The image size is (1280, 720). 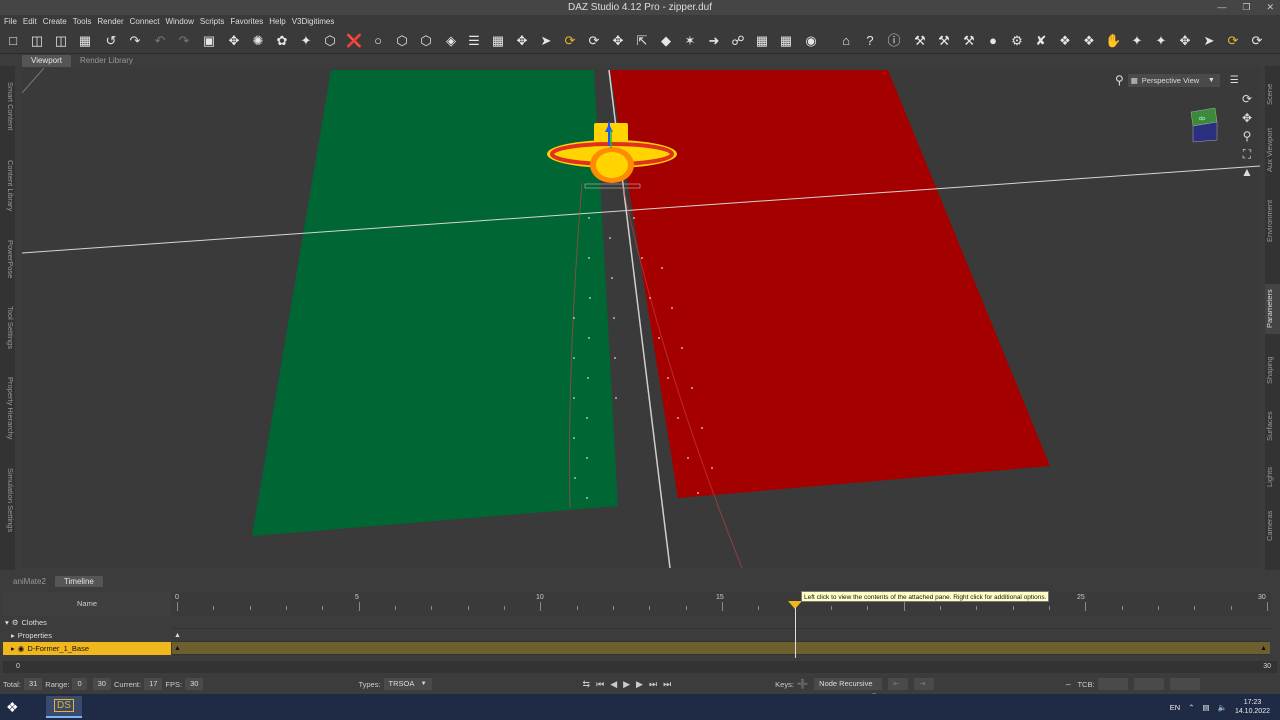 What do you see at coordinates (870, 41) in the screenshot?
I see `whats-this-icon: ?` at bounding box center [870, 41].